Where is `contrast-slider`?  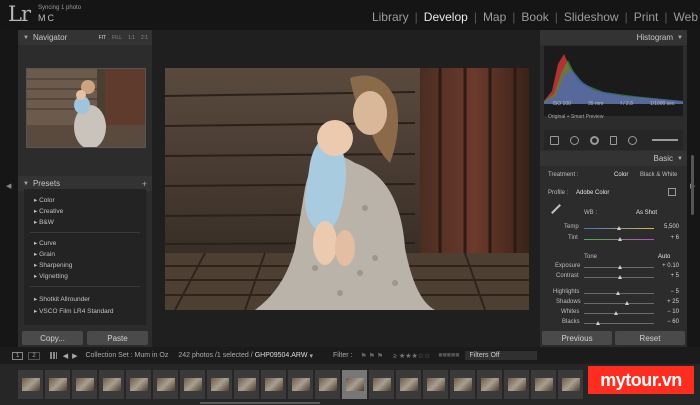
contrast-slider is located at coordinates (619, 277).